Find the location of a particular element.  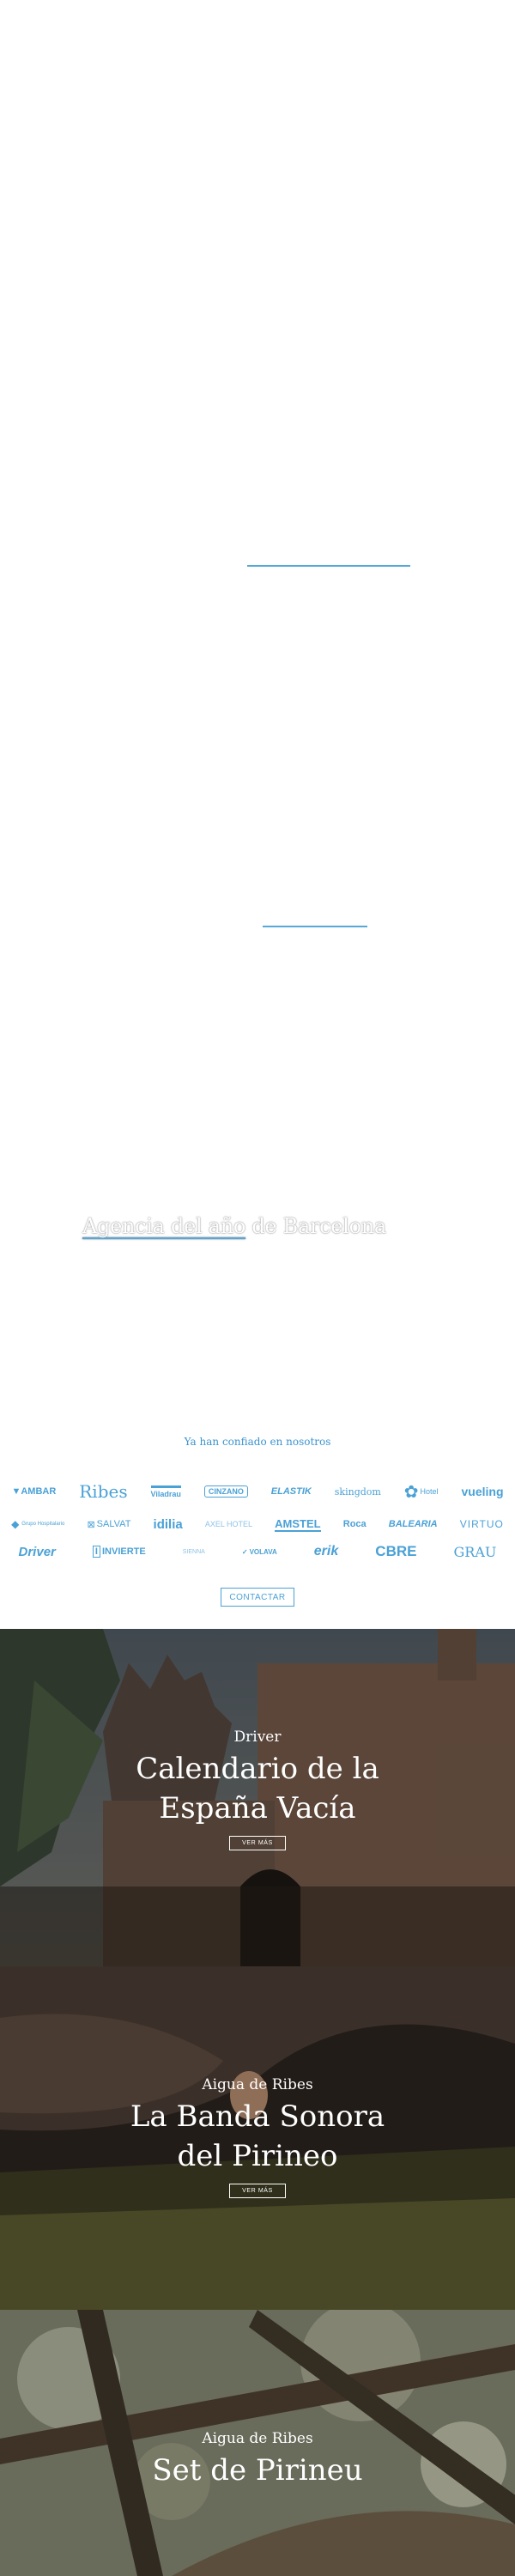

case-set-pirineu-content: Aigua de Ribes Set de Pirineu is located at coordinates (257, 2460).